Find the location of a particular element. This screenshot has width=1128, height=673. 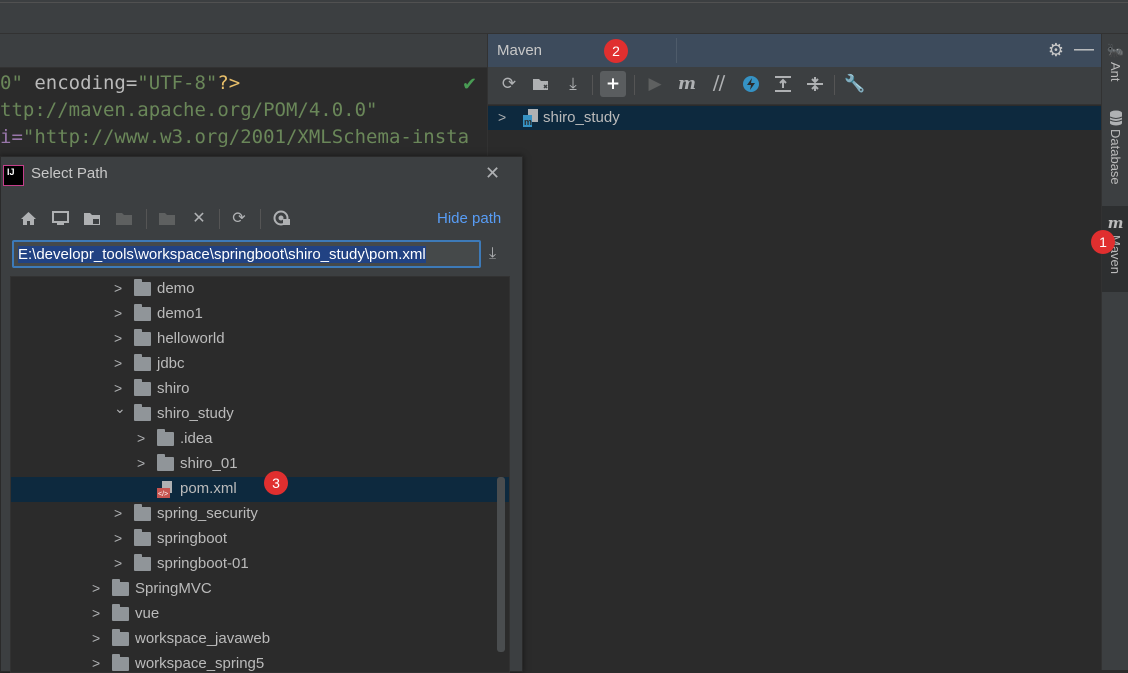

hide-path-link: Hide path is located at coordinates (469, 218).